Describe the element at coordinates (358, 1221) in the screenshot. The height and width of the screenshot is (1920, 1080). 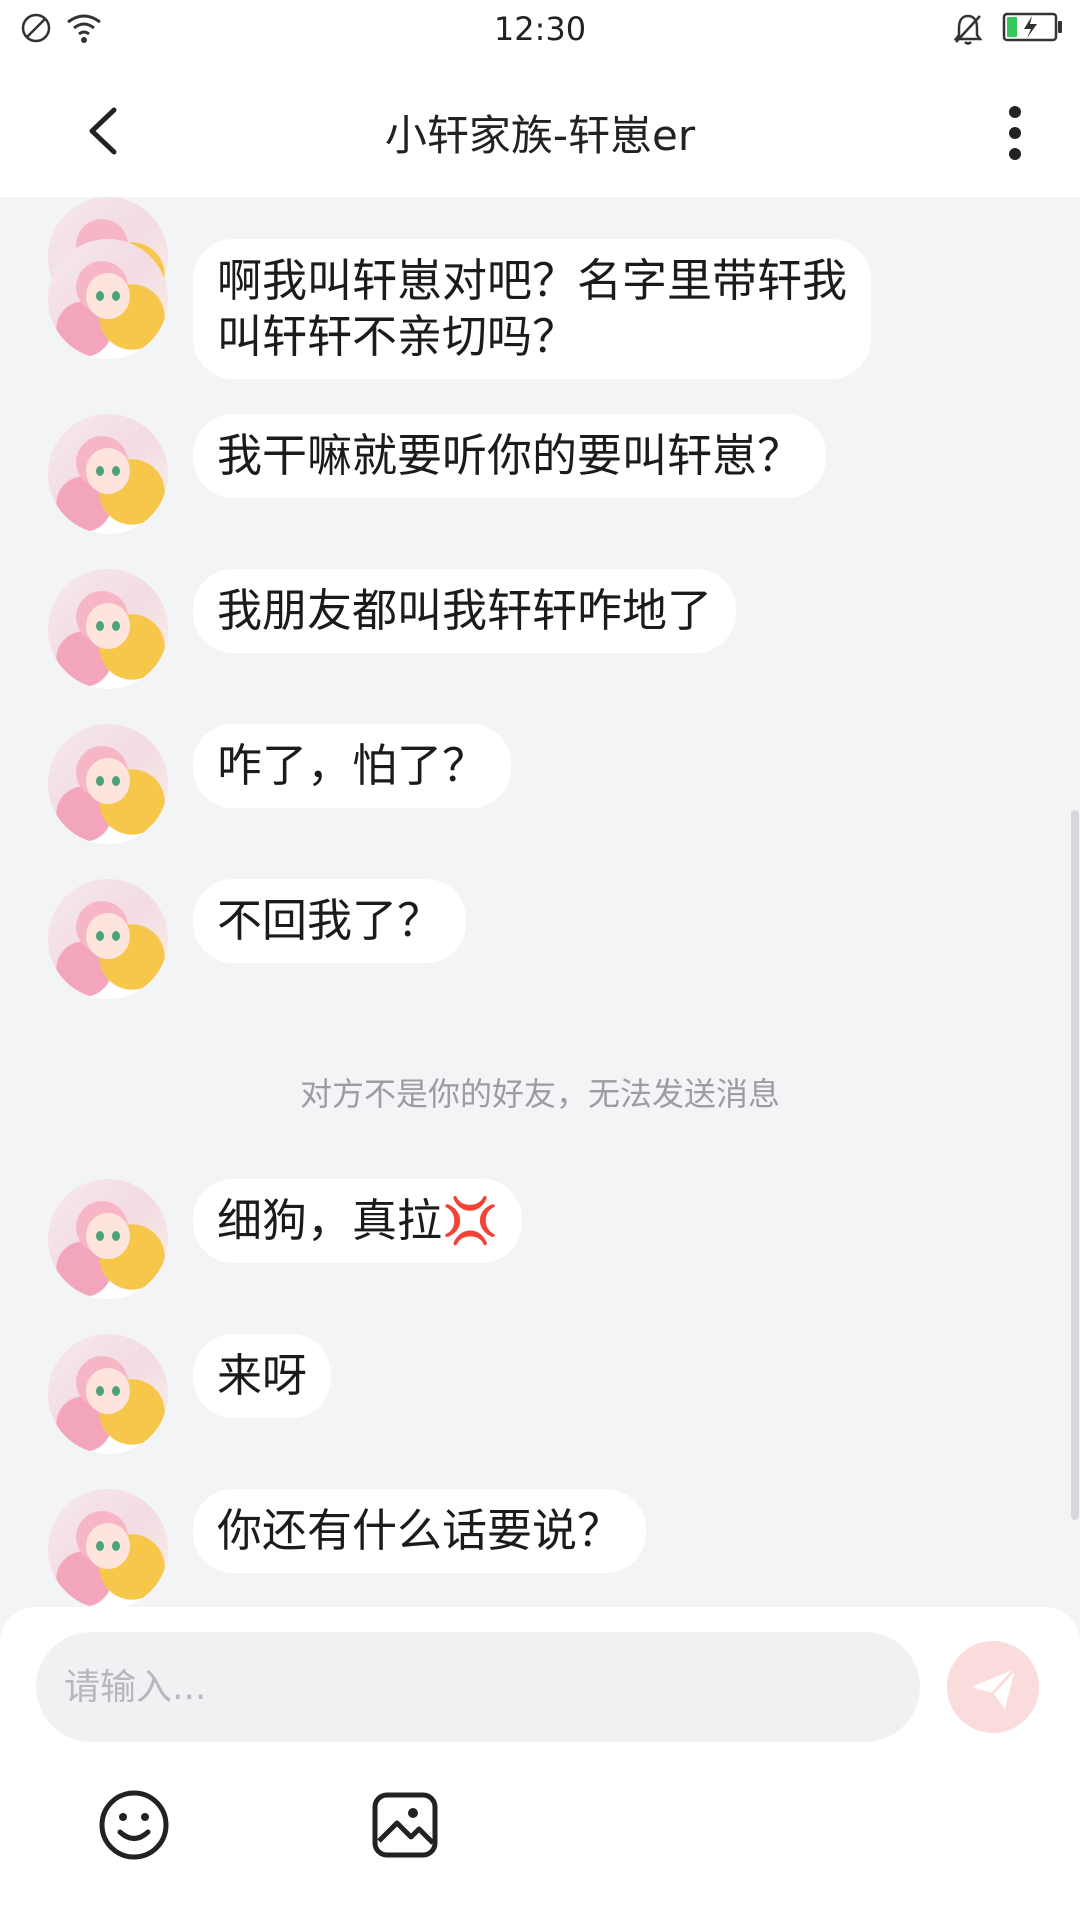
I see `message-bubble: 细狗，真拉💢` at that location.